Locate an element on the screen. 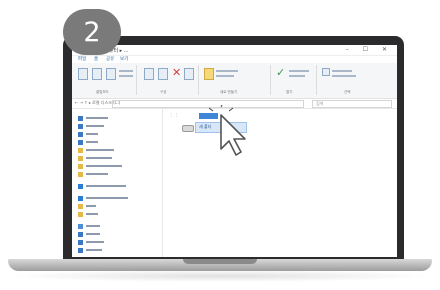 Image resolution: width=440 pixels, height=290 pixels. desktop-icon is located at coordinates (80, 118).